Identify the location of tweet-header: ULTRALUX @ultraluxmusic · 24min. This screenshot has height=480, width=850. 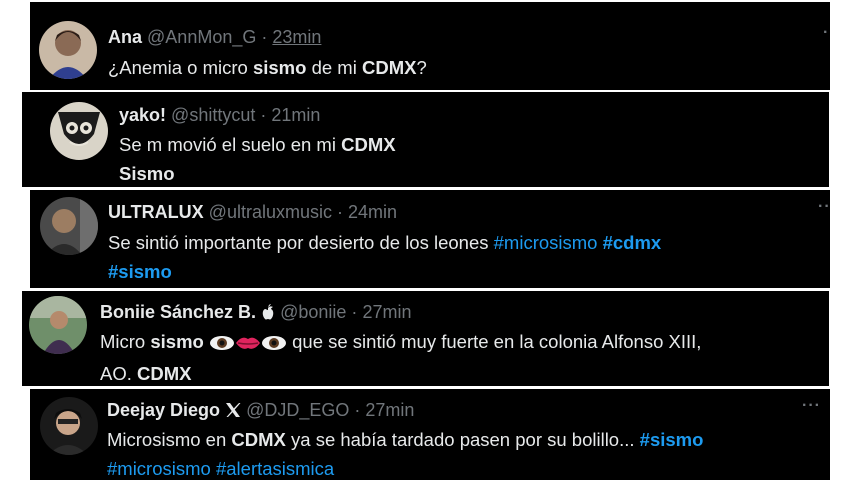
(252, 212).